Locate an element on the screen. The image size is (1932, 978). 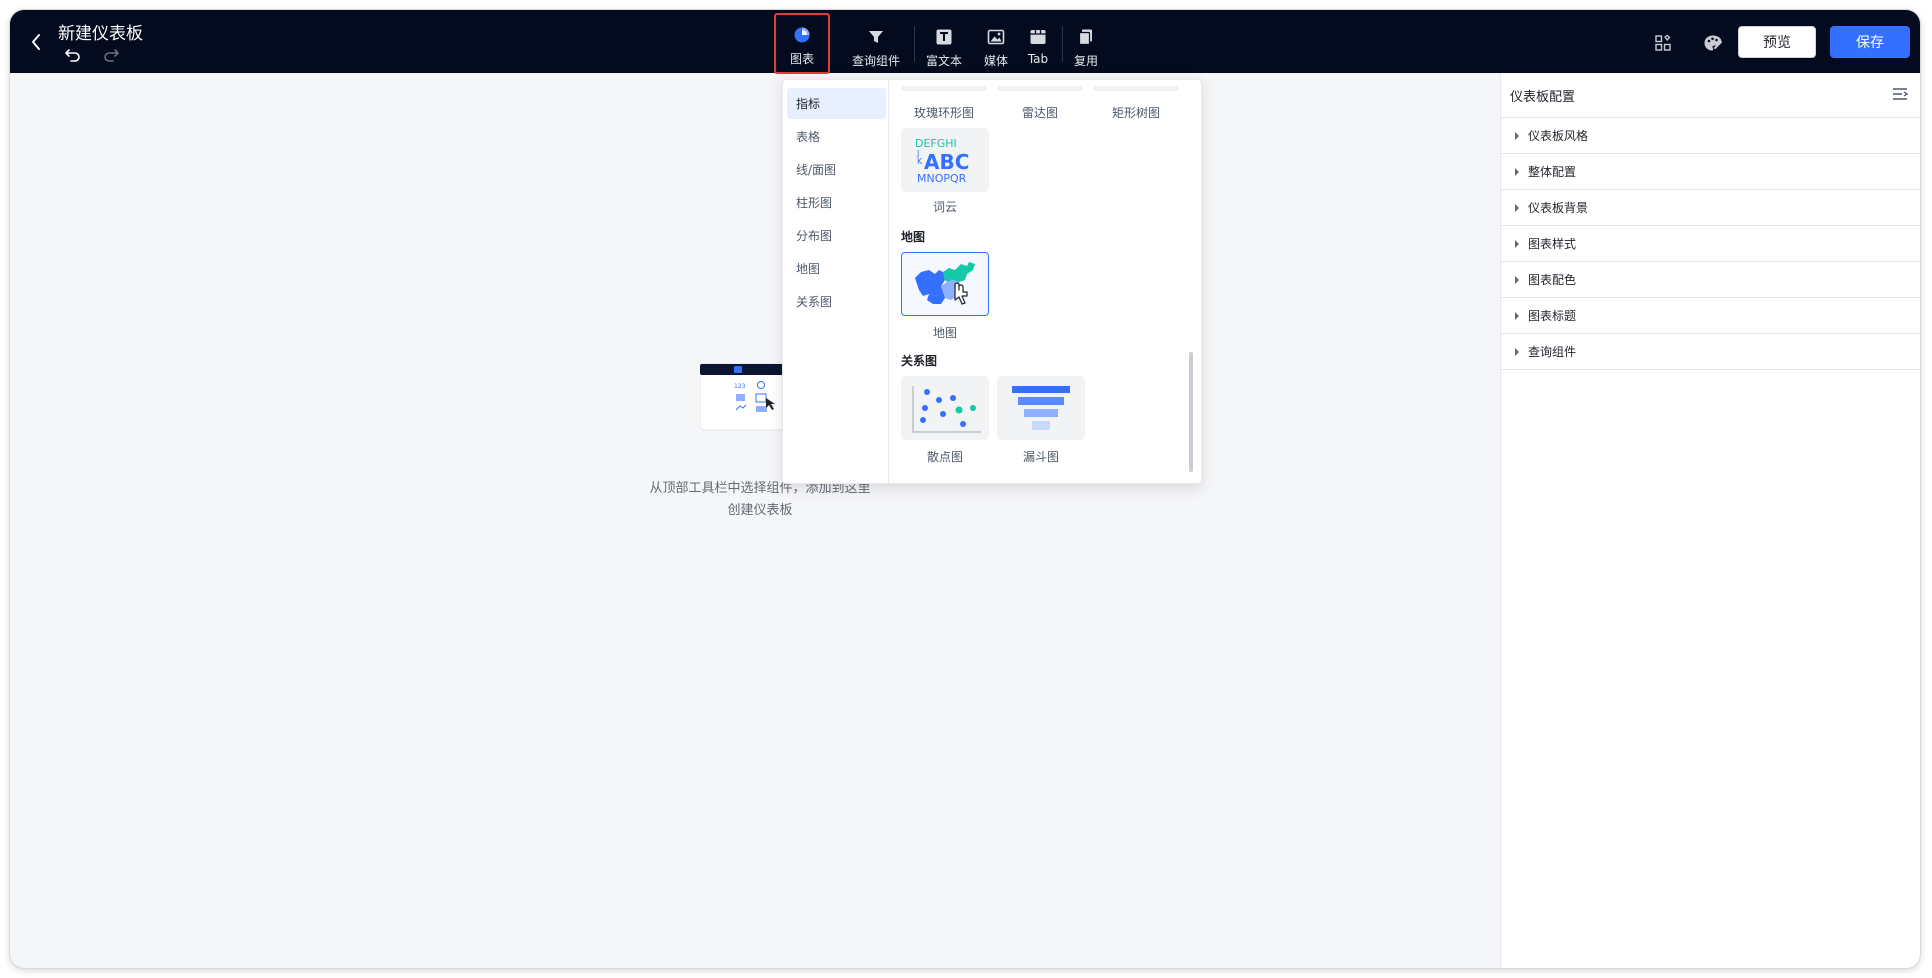
pie-chart-icon is located at coordinates (802, 35).